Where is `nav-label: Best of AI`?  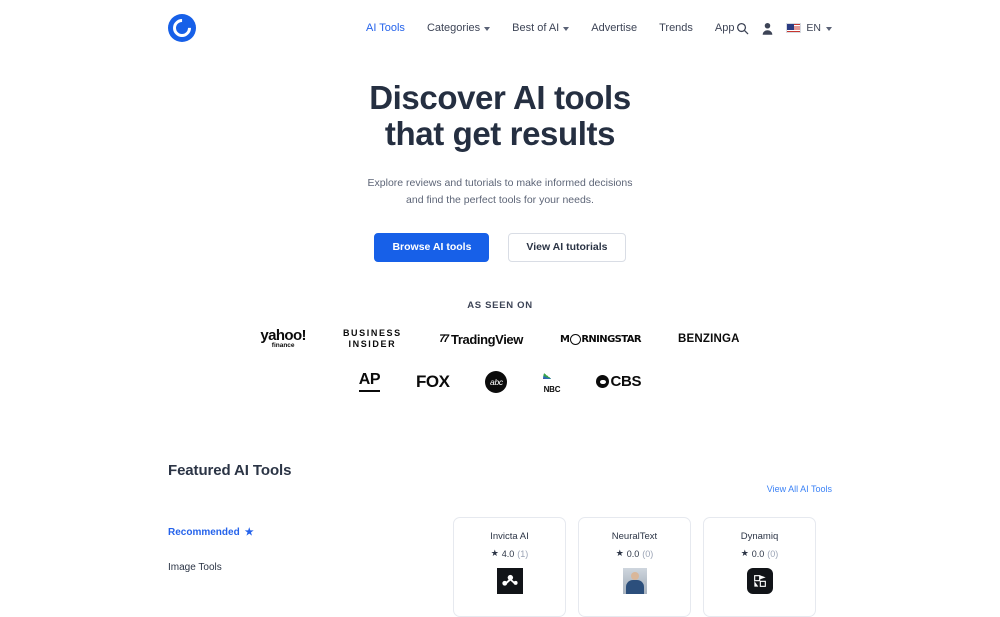
nav-label: Best of AI is located at coordinates (536, 28).